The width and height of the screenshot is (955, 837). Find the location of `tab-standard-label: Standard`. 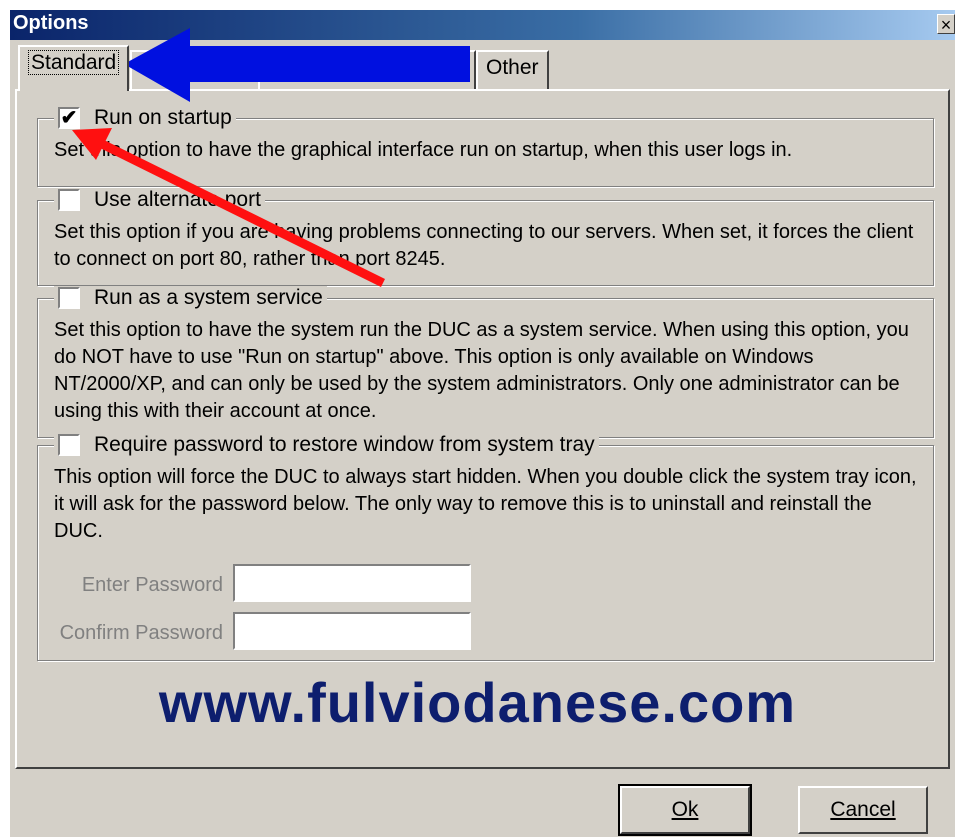

tab-standard-label: Standard is located at coordinates (74, 62).